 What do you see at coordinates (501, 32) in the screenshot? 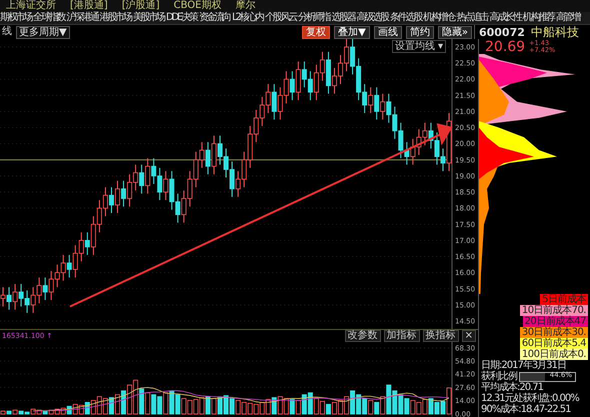
I see `stock-code: 600072` at bounding box center [501, 32].